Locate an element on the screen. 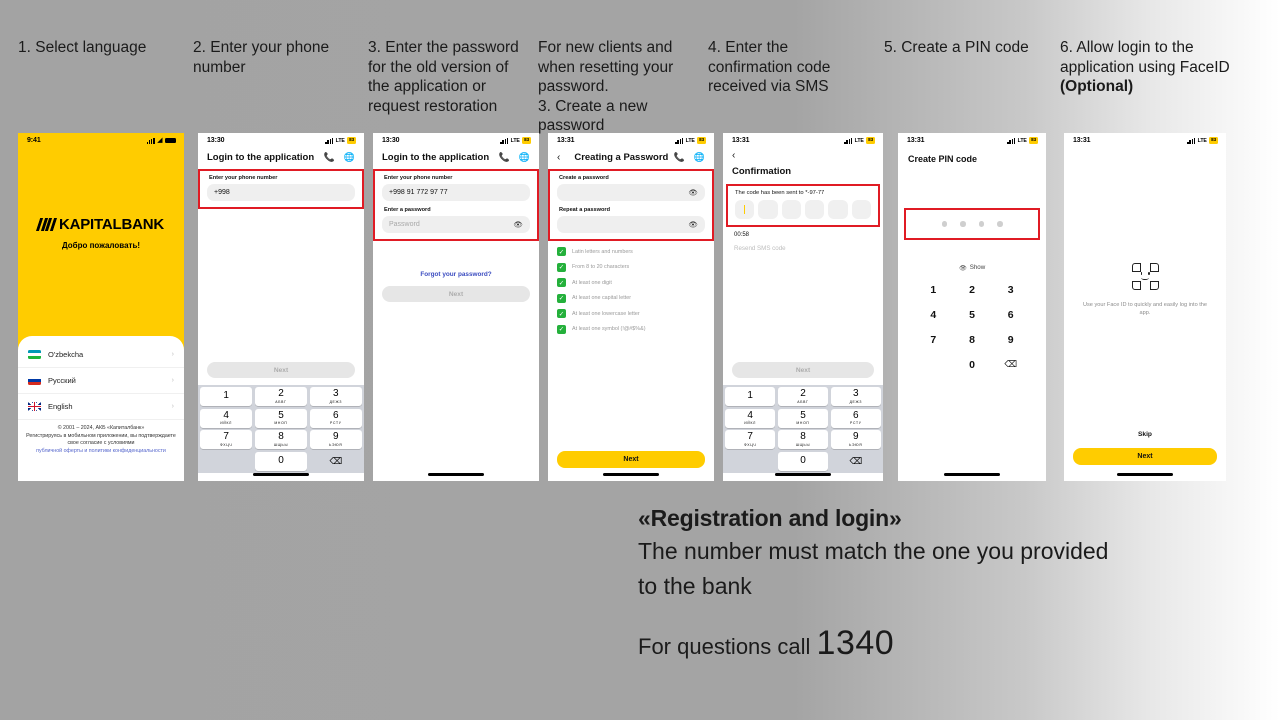  resend-timer: 00:58 is located at coordinates (742, 235).